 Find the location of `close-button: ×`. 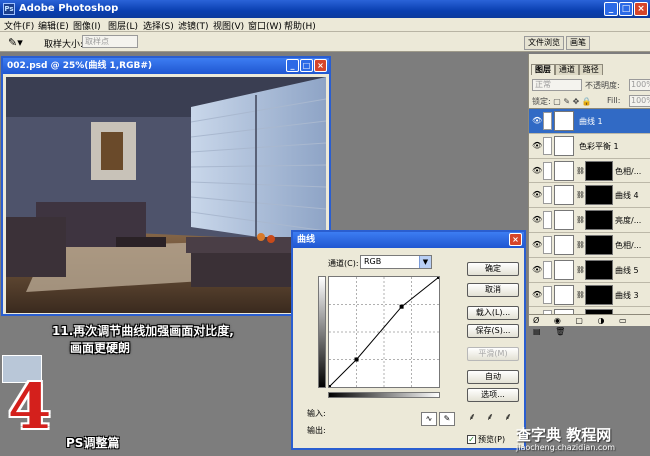

close-button: × is located at coordinates (641, 9).